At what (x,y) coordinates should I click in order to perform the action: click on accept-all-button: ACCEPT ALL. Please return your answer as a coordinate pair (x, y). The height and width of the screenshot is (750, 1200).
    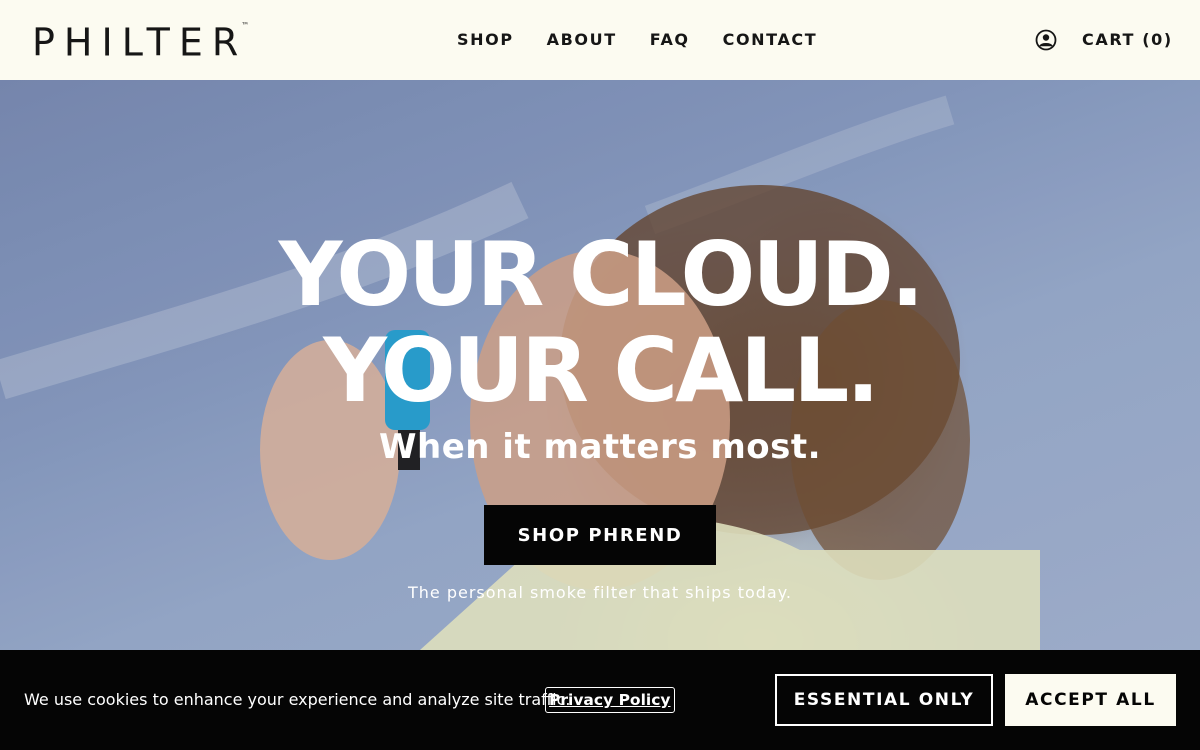
    Looking at the image, I should click on (1090, 700).